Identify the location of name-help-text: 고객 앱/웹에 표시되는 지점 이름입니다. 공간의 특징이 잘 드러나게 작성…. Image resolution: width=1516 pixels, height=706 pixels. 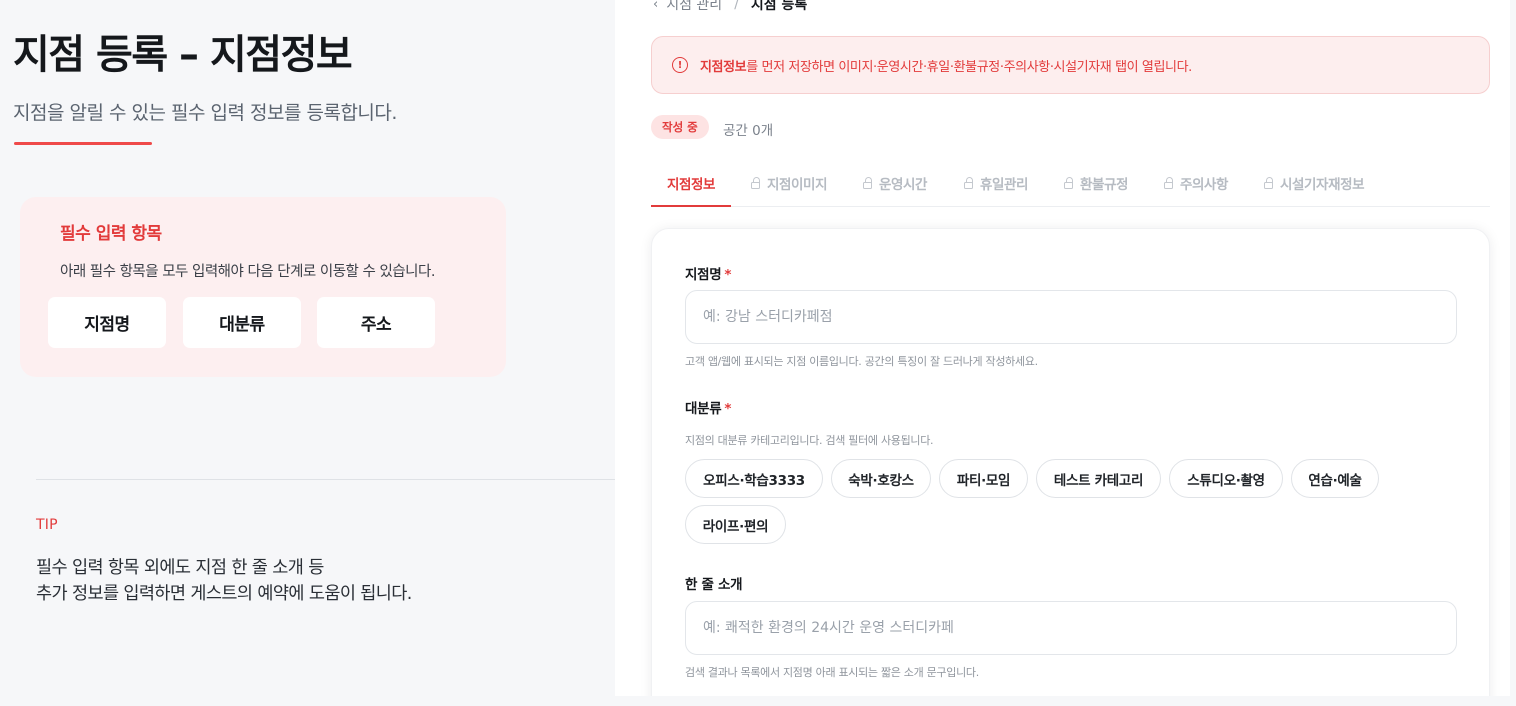
(861, 361).